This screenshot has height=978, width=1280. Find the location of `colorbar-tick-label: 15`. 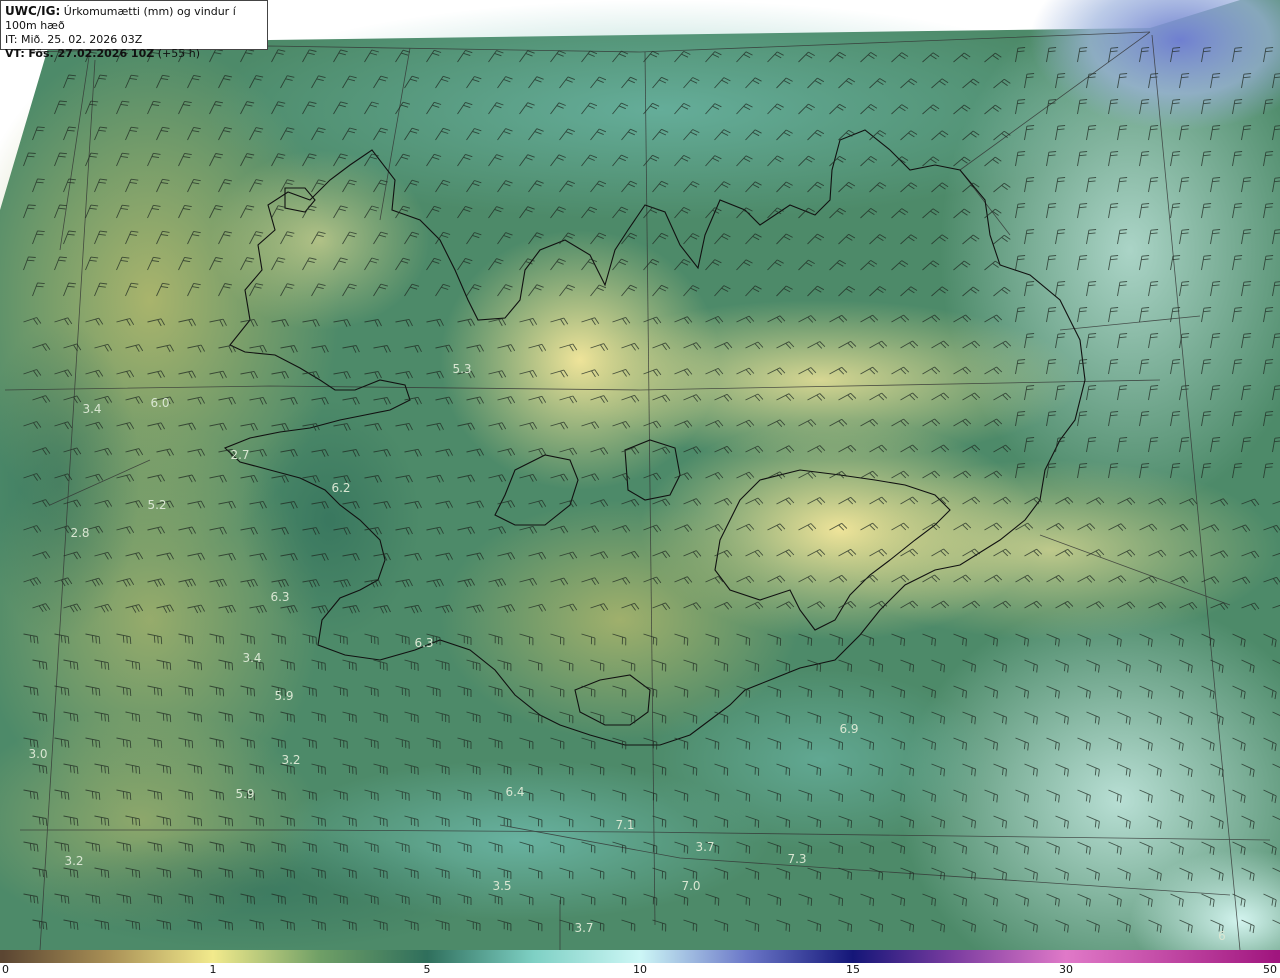

colorbar-tick-label: 15 is located at coordinates (853, 969).